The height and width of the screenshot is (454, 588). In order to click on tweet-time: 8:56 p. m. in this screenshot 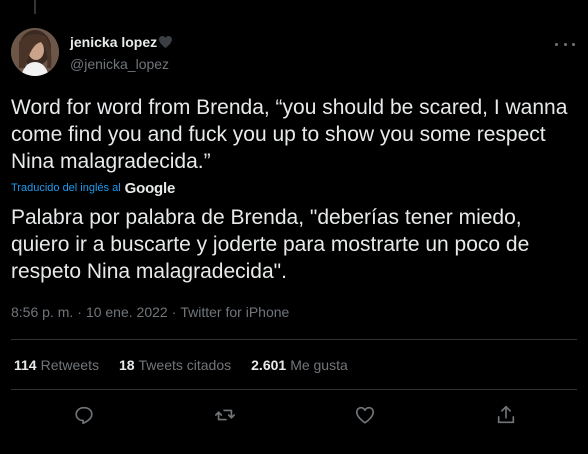, I will do `click(42, 312)`.